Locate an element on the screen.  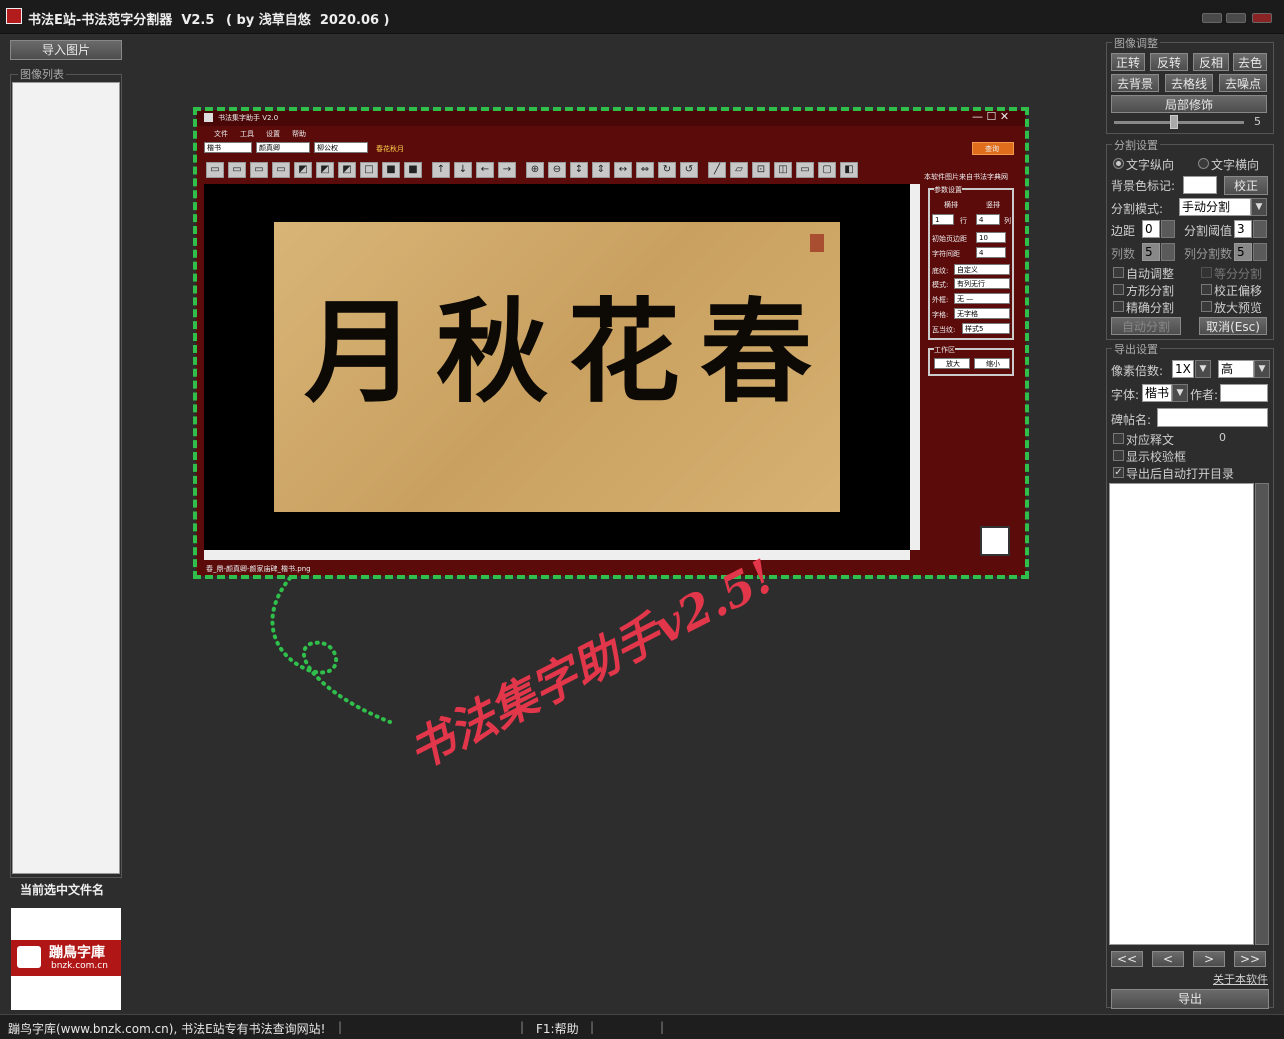
split-mode-select: 手动分割 is located at coordinates (1215, 207).